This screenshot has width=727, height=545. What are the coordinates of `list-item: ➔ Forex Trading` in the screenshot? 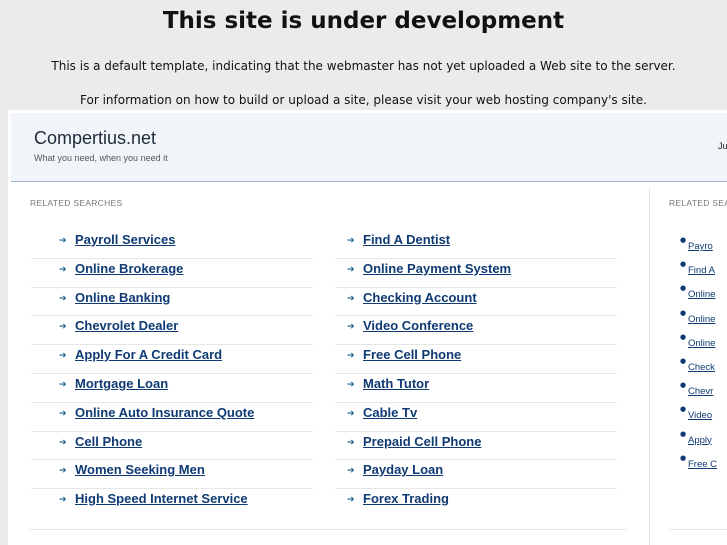 It's located at (476, 503).